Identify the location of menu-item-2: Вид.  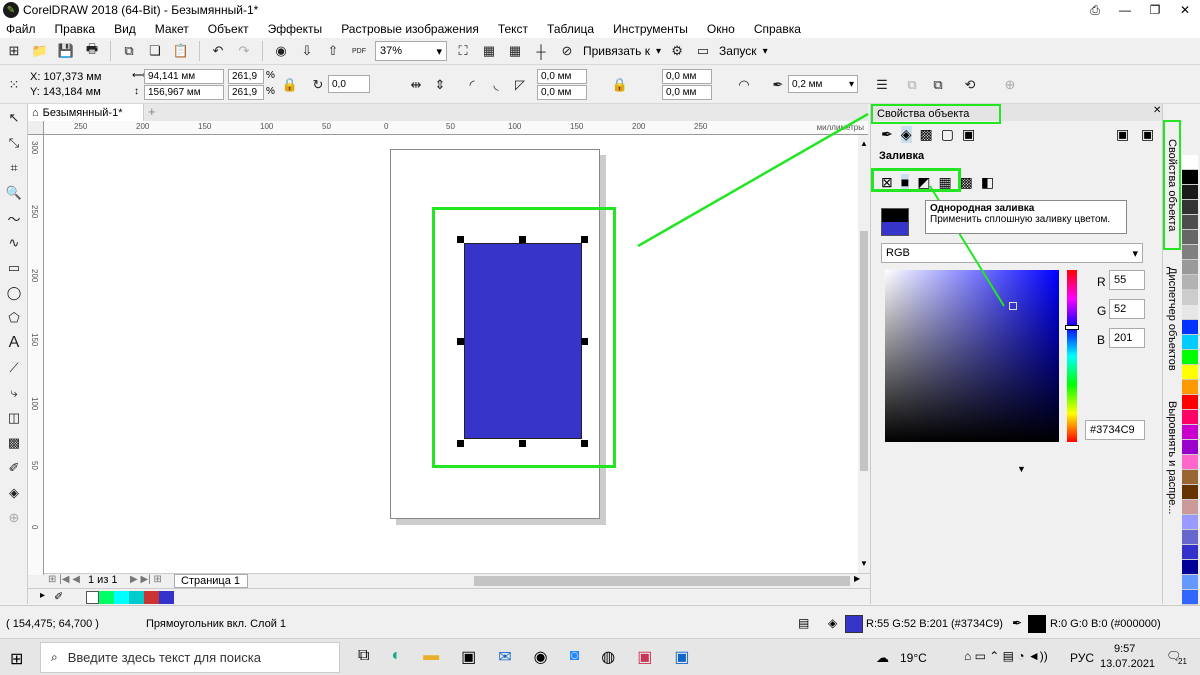
(125, 29).